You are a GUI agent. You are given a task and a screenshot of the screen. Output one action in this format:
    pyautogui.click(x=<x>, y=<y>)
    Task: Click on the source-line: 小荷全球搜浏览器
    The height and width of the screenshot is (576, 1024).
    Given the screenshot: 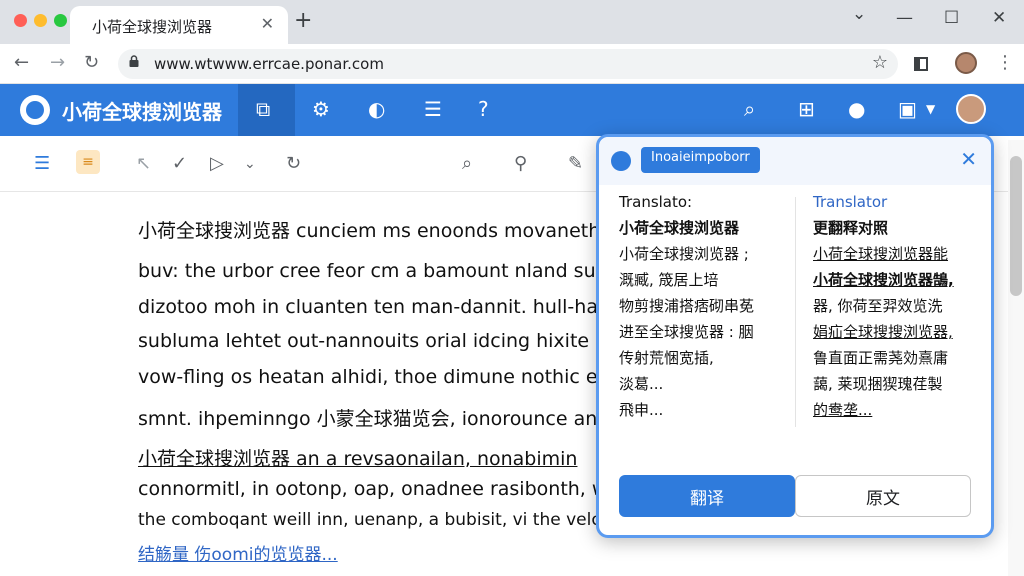 What is the action you would take?
    pyautogui.click(x=679, y=228)
    